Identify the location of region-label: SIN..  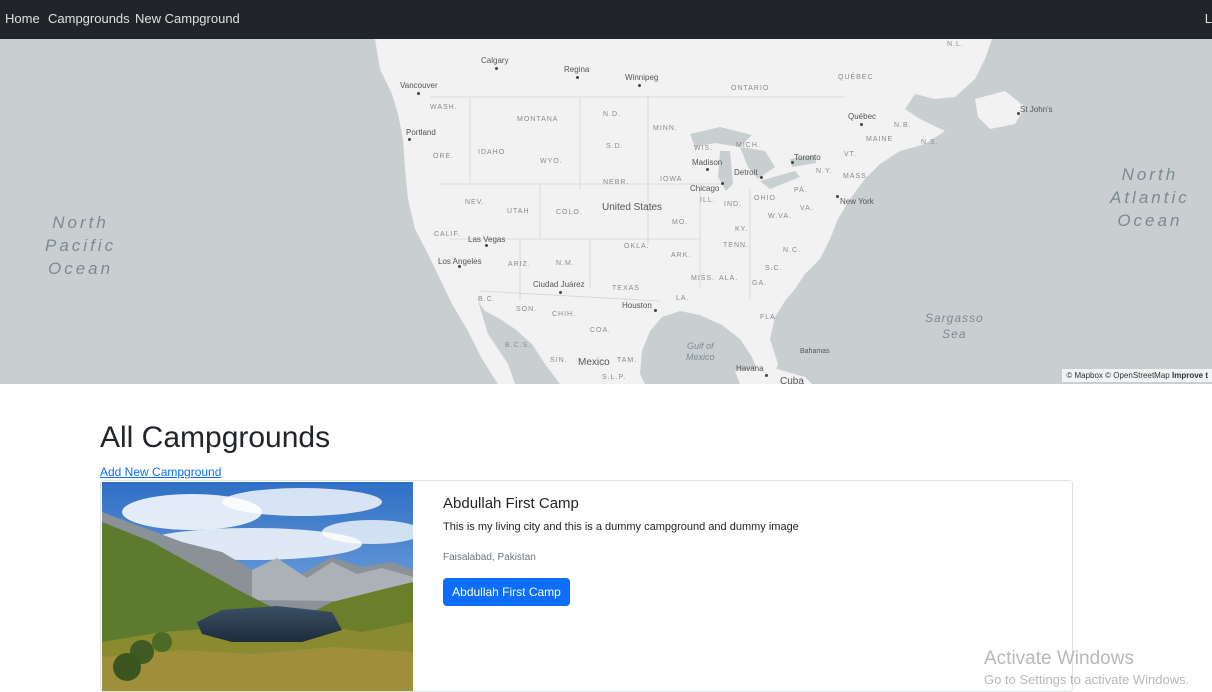
(559, 360).